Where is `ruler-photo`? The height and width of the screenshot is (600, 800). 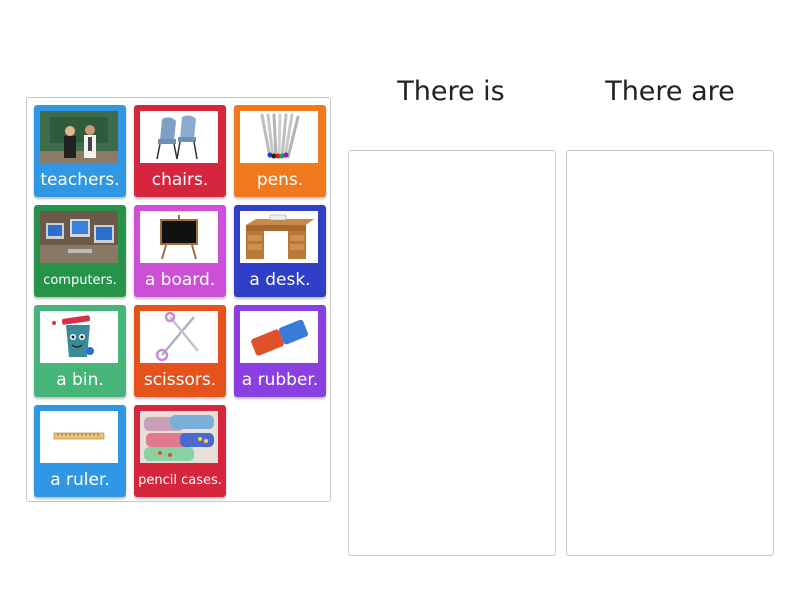 ruler-photo is located at coordinates (79, 437).